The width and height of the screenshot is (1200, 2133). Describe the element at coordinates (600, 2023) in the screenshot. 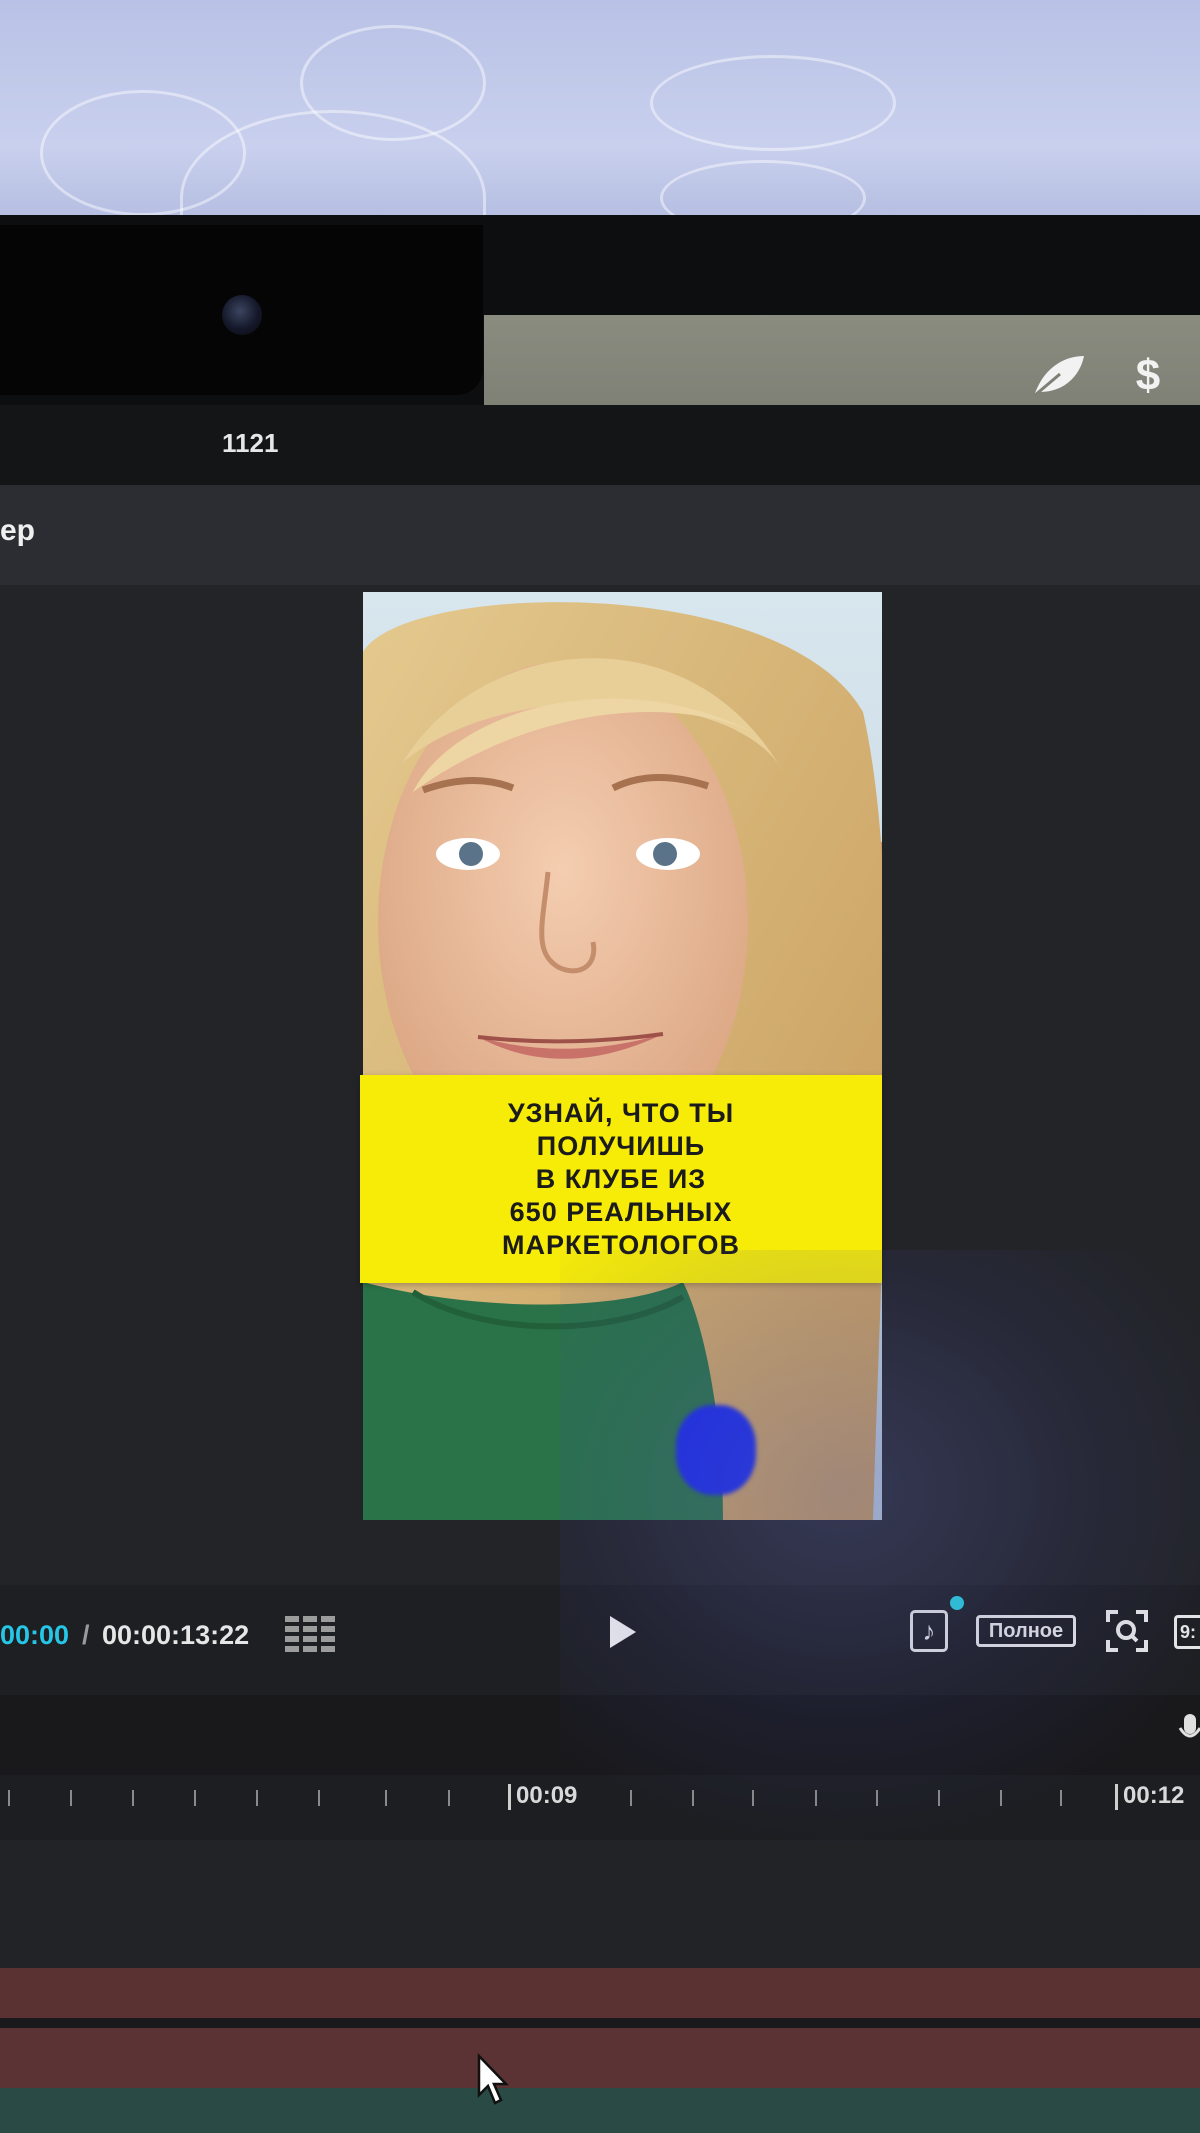

I see `track-divider` at that location.